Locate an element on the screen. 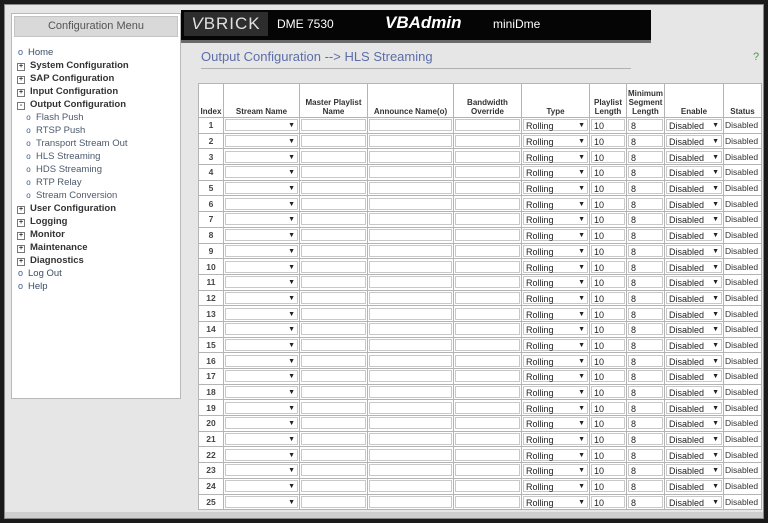 The width and height of the screenshot is (768, 523). menu-item-system-configuration: + System Configuration is located at coordinates (98, 65).